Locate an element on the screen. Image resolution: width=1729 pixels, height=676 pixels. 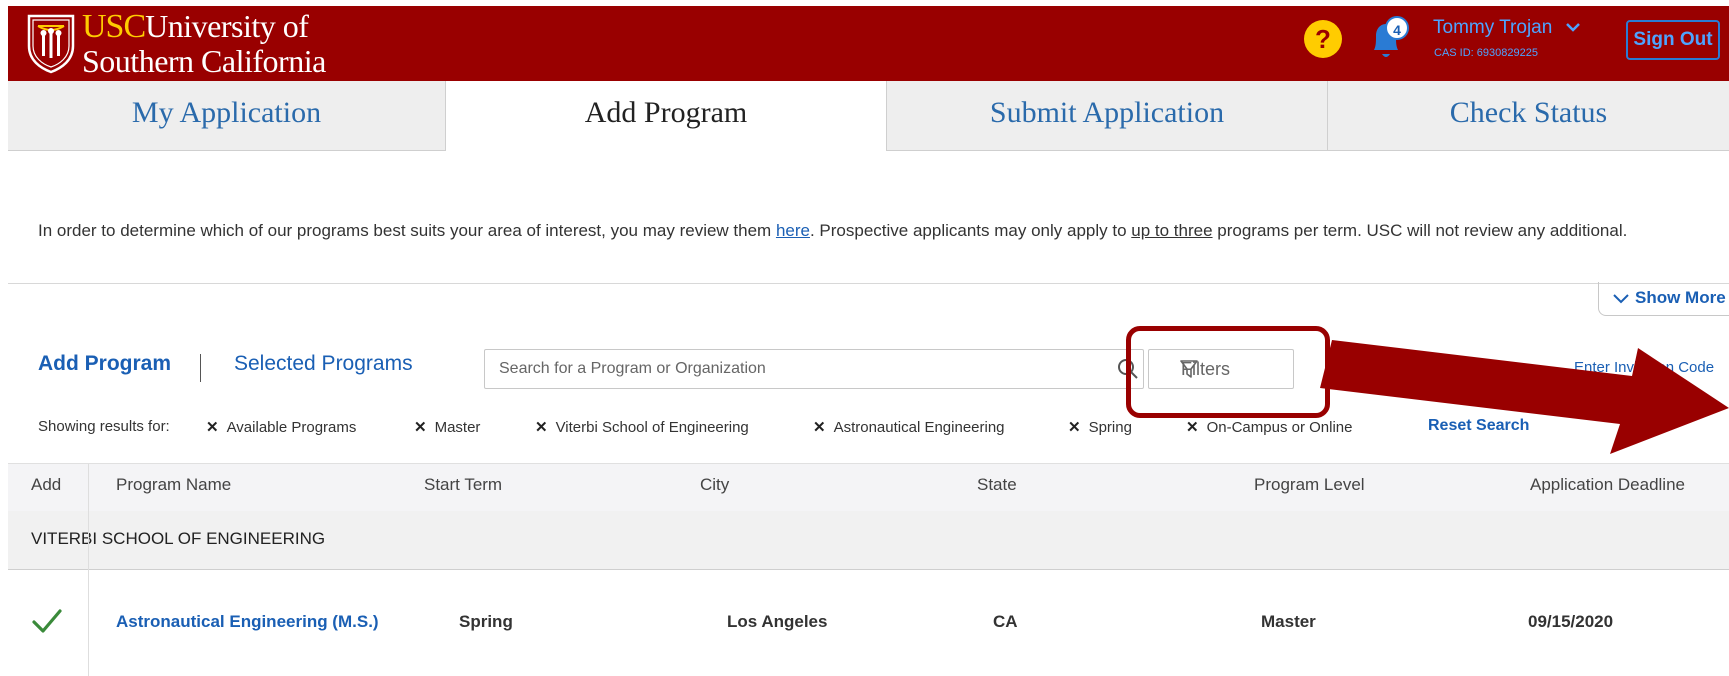
group-label: VITERBI SCHOOL OF ENGINEERING is located at coordinates (178, 538).